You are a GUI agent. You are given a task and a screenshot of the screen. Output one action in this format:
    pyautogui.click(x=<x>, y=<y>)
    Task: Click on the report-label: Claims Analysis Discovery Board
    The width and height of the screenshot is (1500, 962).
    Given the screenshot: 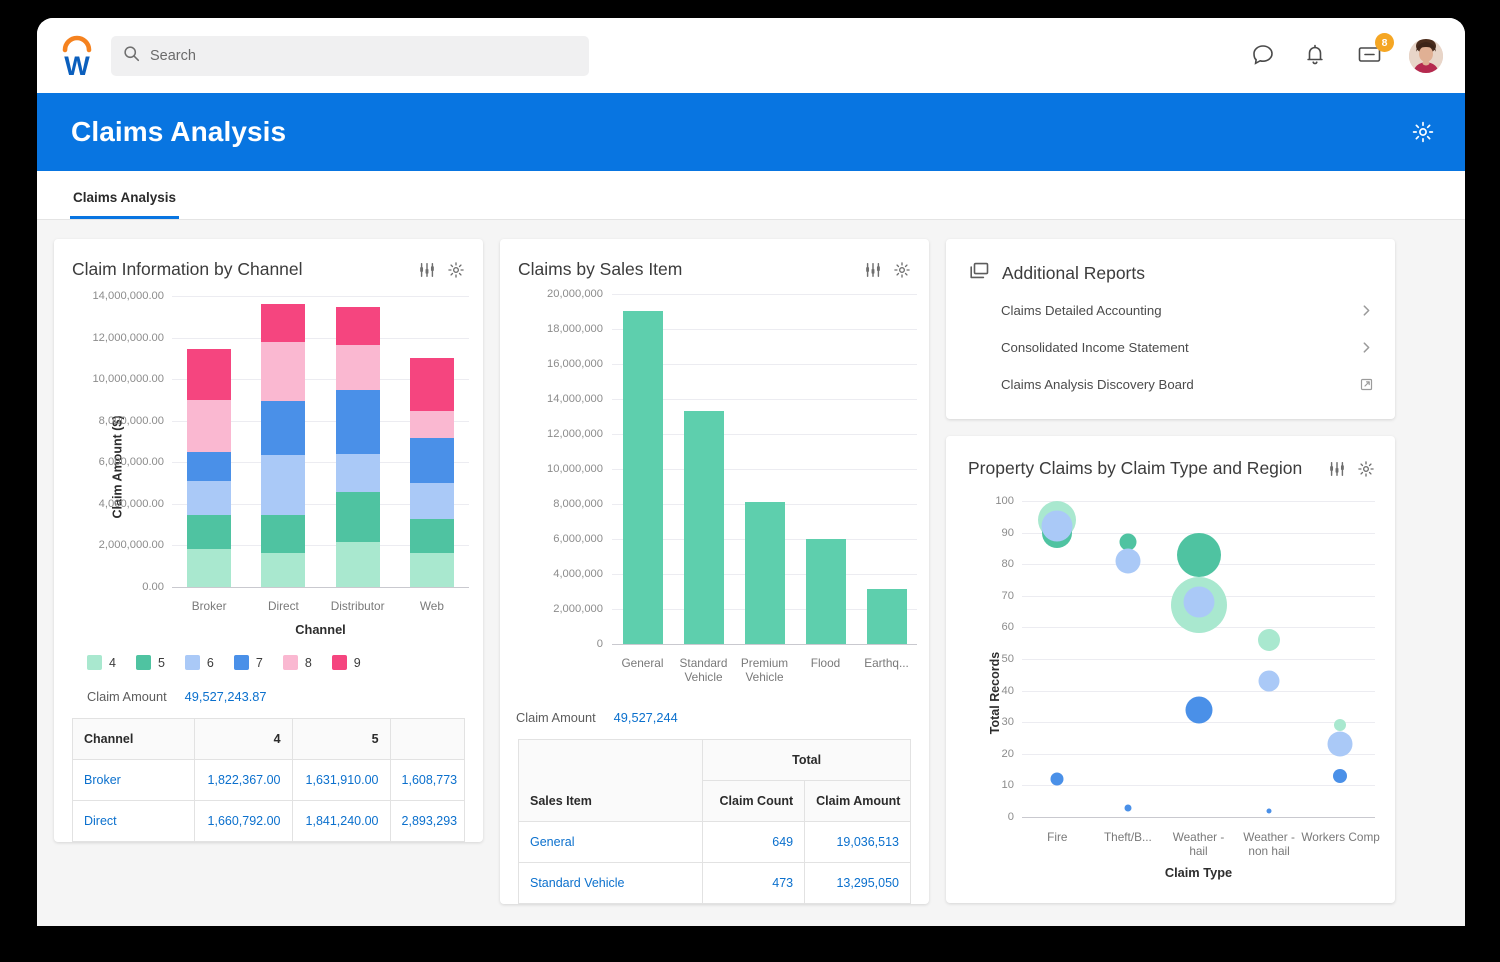 What is the action you would take?
    pyautogui.click(x=1097, y=384)
    